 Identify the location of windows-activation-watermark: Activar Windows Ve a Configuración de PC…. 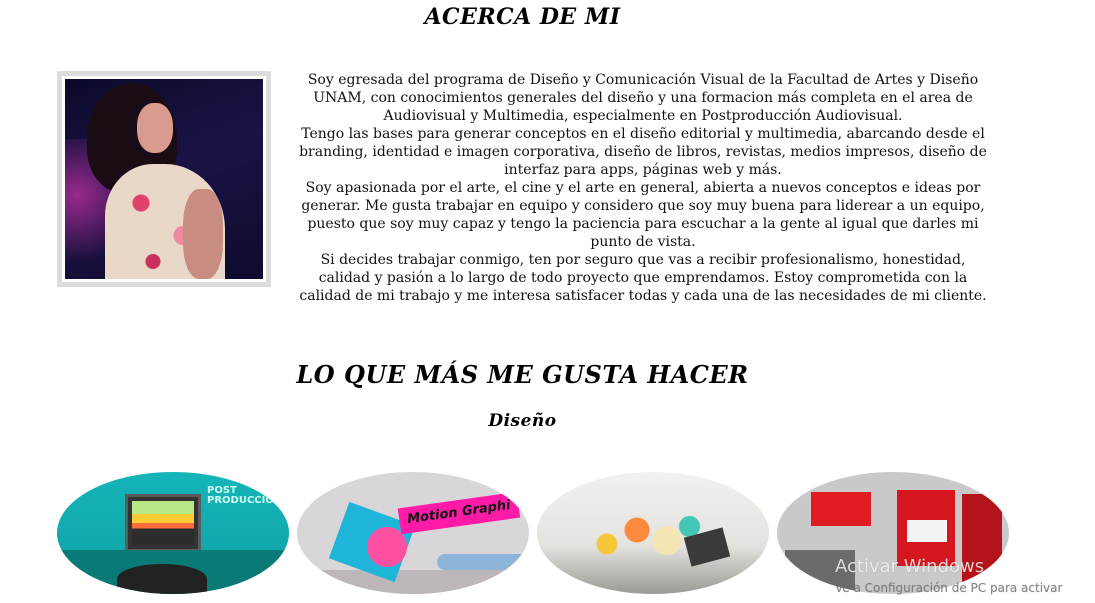
(965, 576).